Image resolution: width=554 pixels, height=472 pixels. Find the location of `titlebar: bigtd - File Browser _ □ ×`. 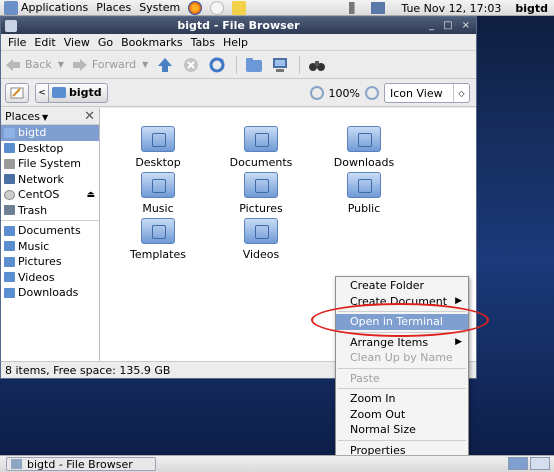

titlebar: bigtd - File Browser _ □ × is located at coordinates (238, 25).